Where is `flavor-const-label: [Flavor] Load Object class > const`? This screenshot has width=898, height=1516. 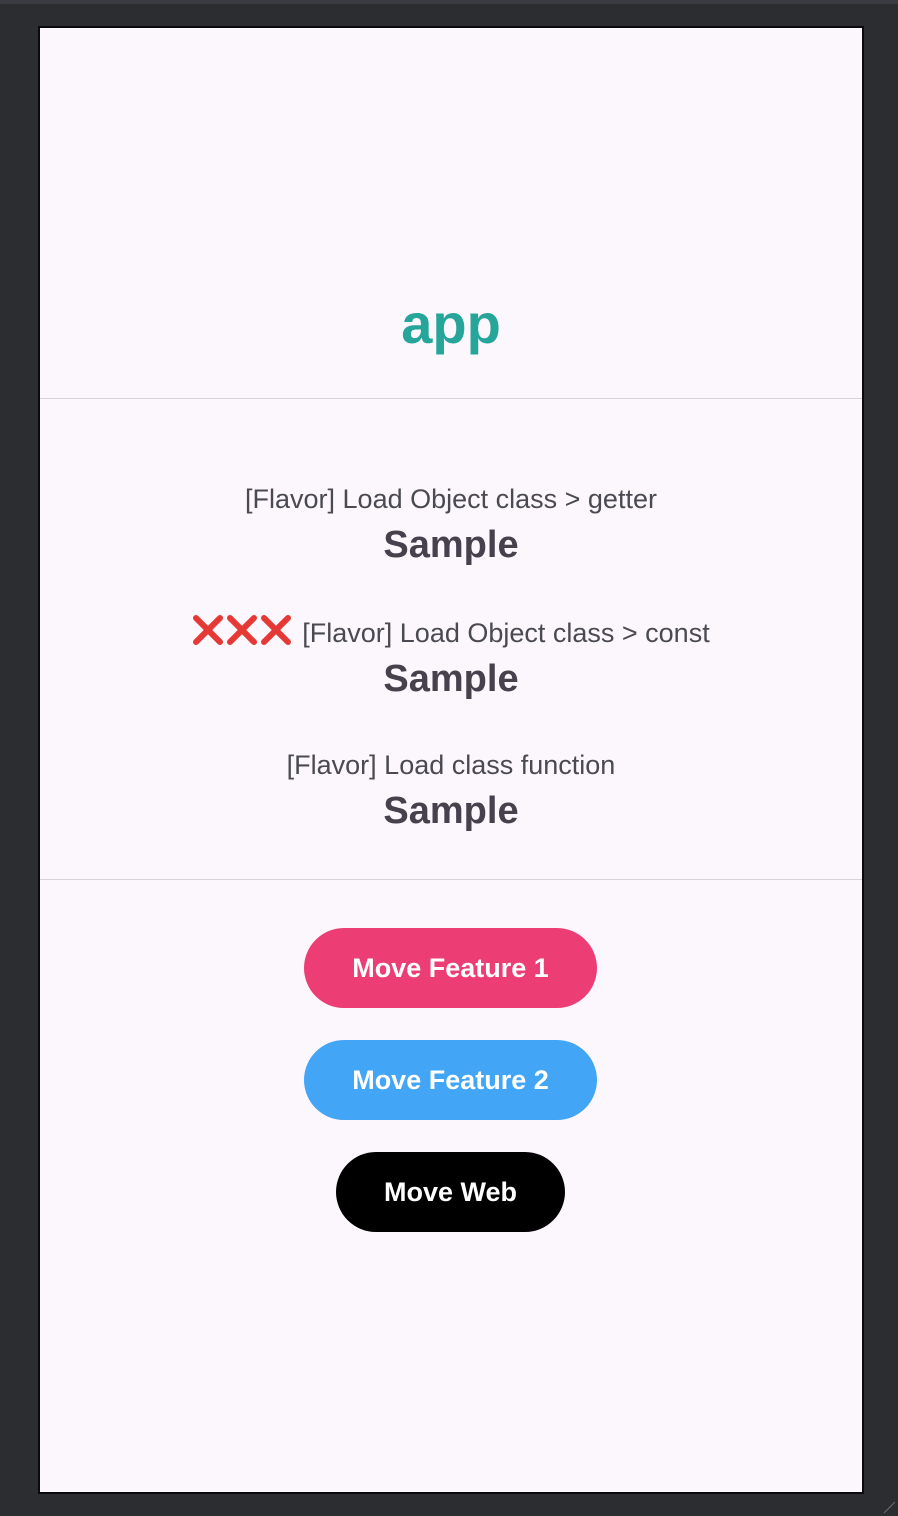
flavor-const-label: [Flavor] Load Object class > const is located at coordinates (506, 633).